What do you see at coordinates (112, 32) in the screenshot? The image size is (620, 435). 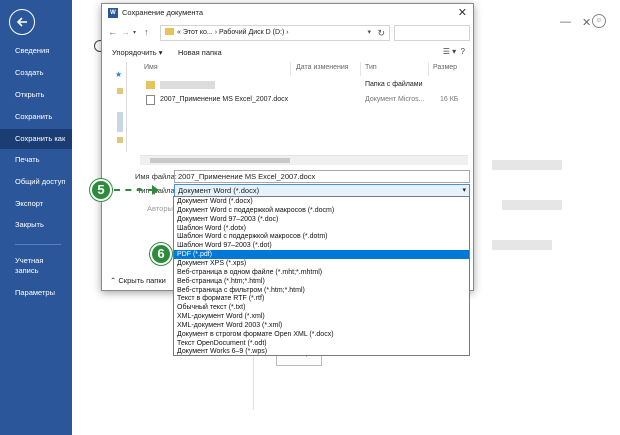 I see `back-icon: ←` at bounding box center [112, 32].